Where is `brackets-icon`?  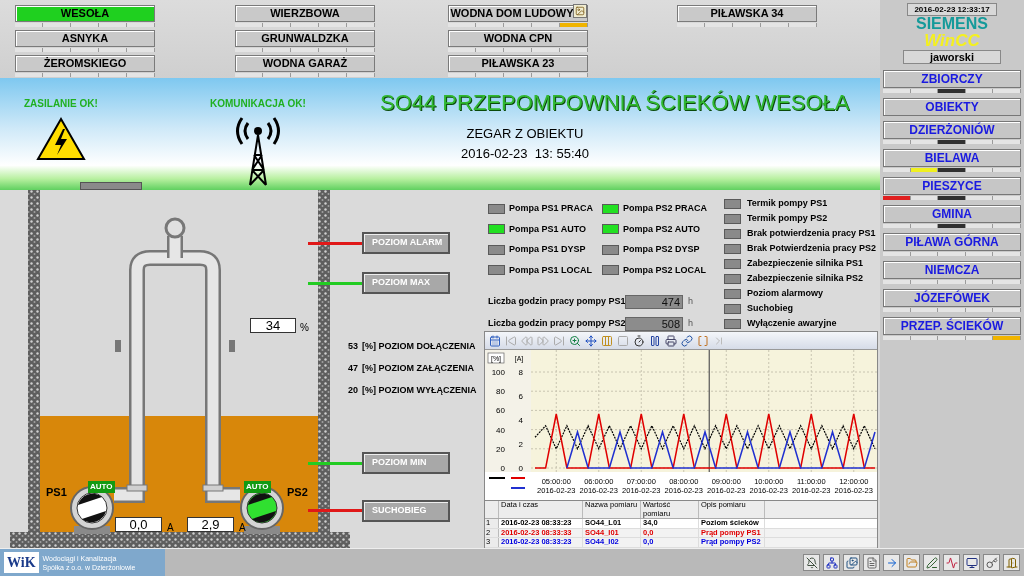 brackets-icon is located at coordinates (703, 340).